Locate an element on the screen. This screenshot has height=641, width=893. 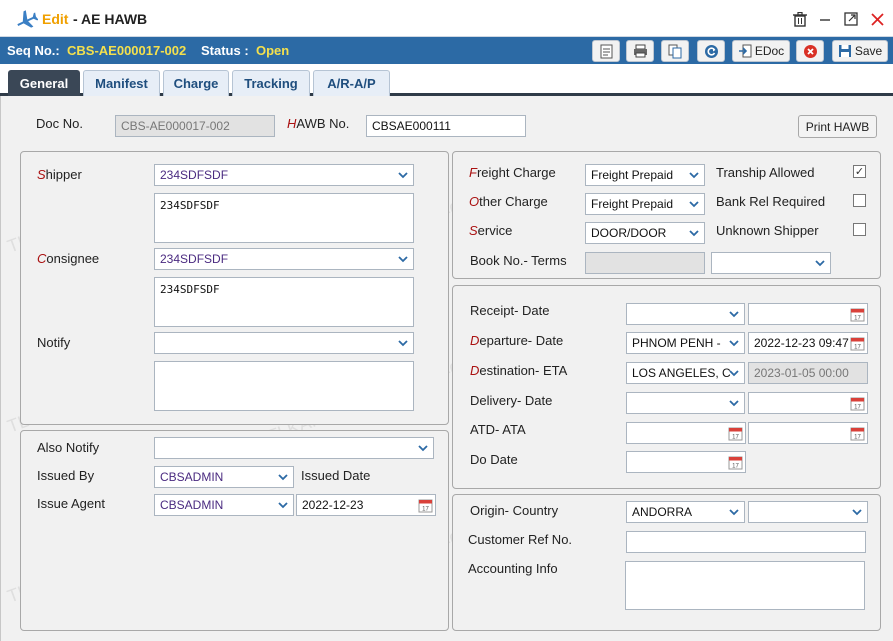
issued-by-select: CBSADMIN is located at coordinates (224, 477).